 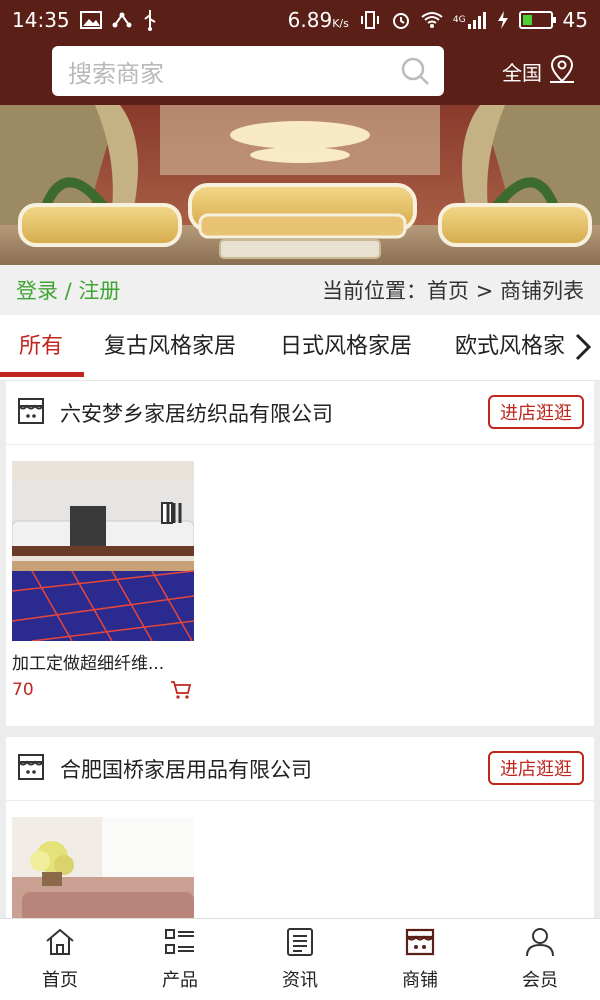 I want to click on tab-european: 欧式风格家, so click(x=510, y=347).